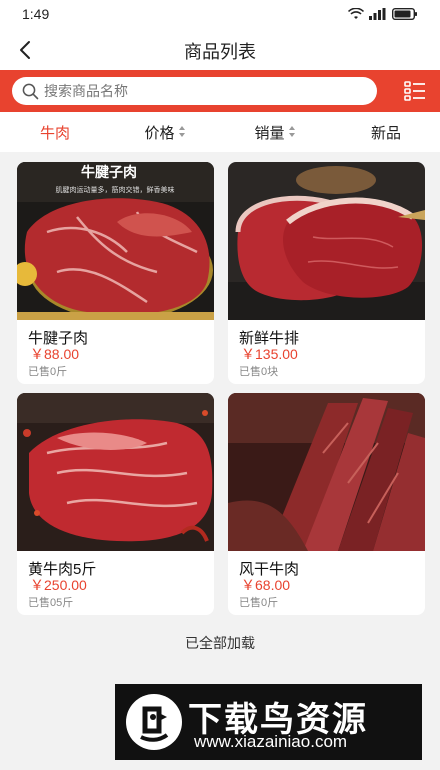  What do you see at coordinates (30, 91) in the screenshot?
I see `search-icon` at bounding box center [30, 91].